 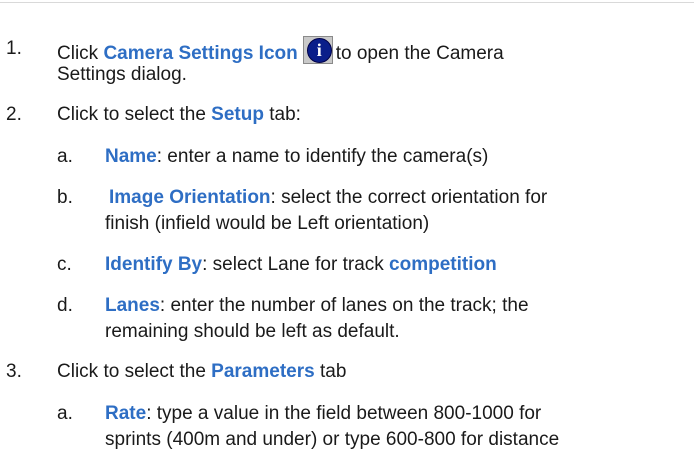 I want to click on substep-2a-letter: a., so click(x=65, y=156).